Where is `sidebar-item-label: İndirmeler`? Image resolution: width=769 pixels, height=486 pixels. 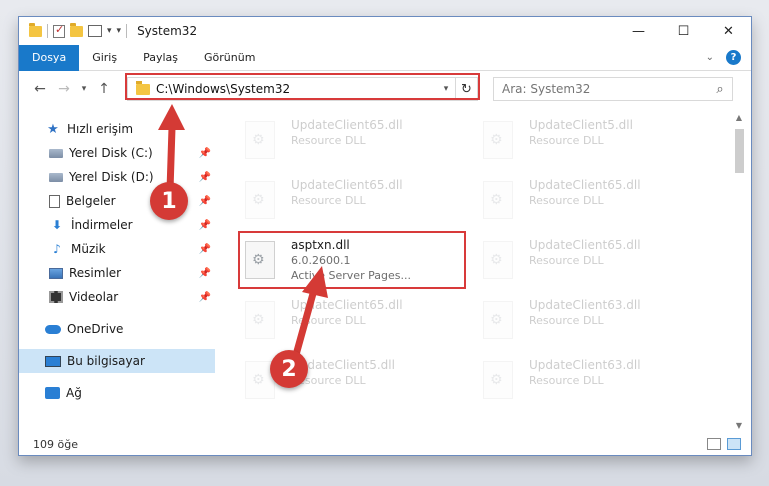 sidebar-item-label: İndirmeler is located at coordinates (102, 225).